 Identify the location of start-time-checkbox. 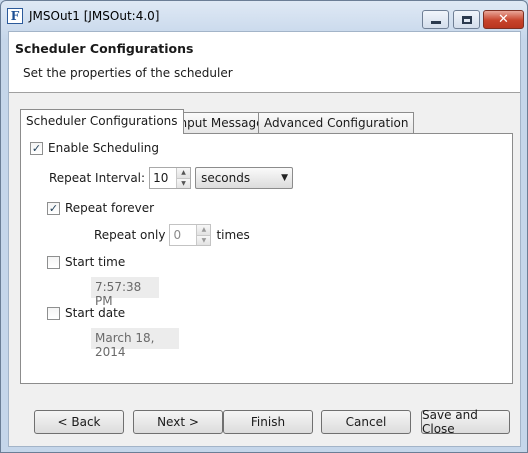
(53, 262).